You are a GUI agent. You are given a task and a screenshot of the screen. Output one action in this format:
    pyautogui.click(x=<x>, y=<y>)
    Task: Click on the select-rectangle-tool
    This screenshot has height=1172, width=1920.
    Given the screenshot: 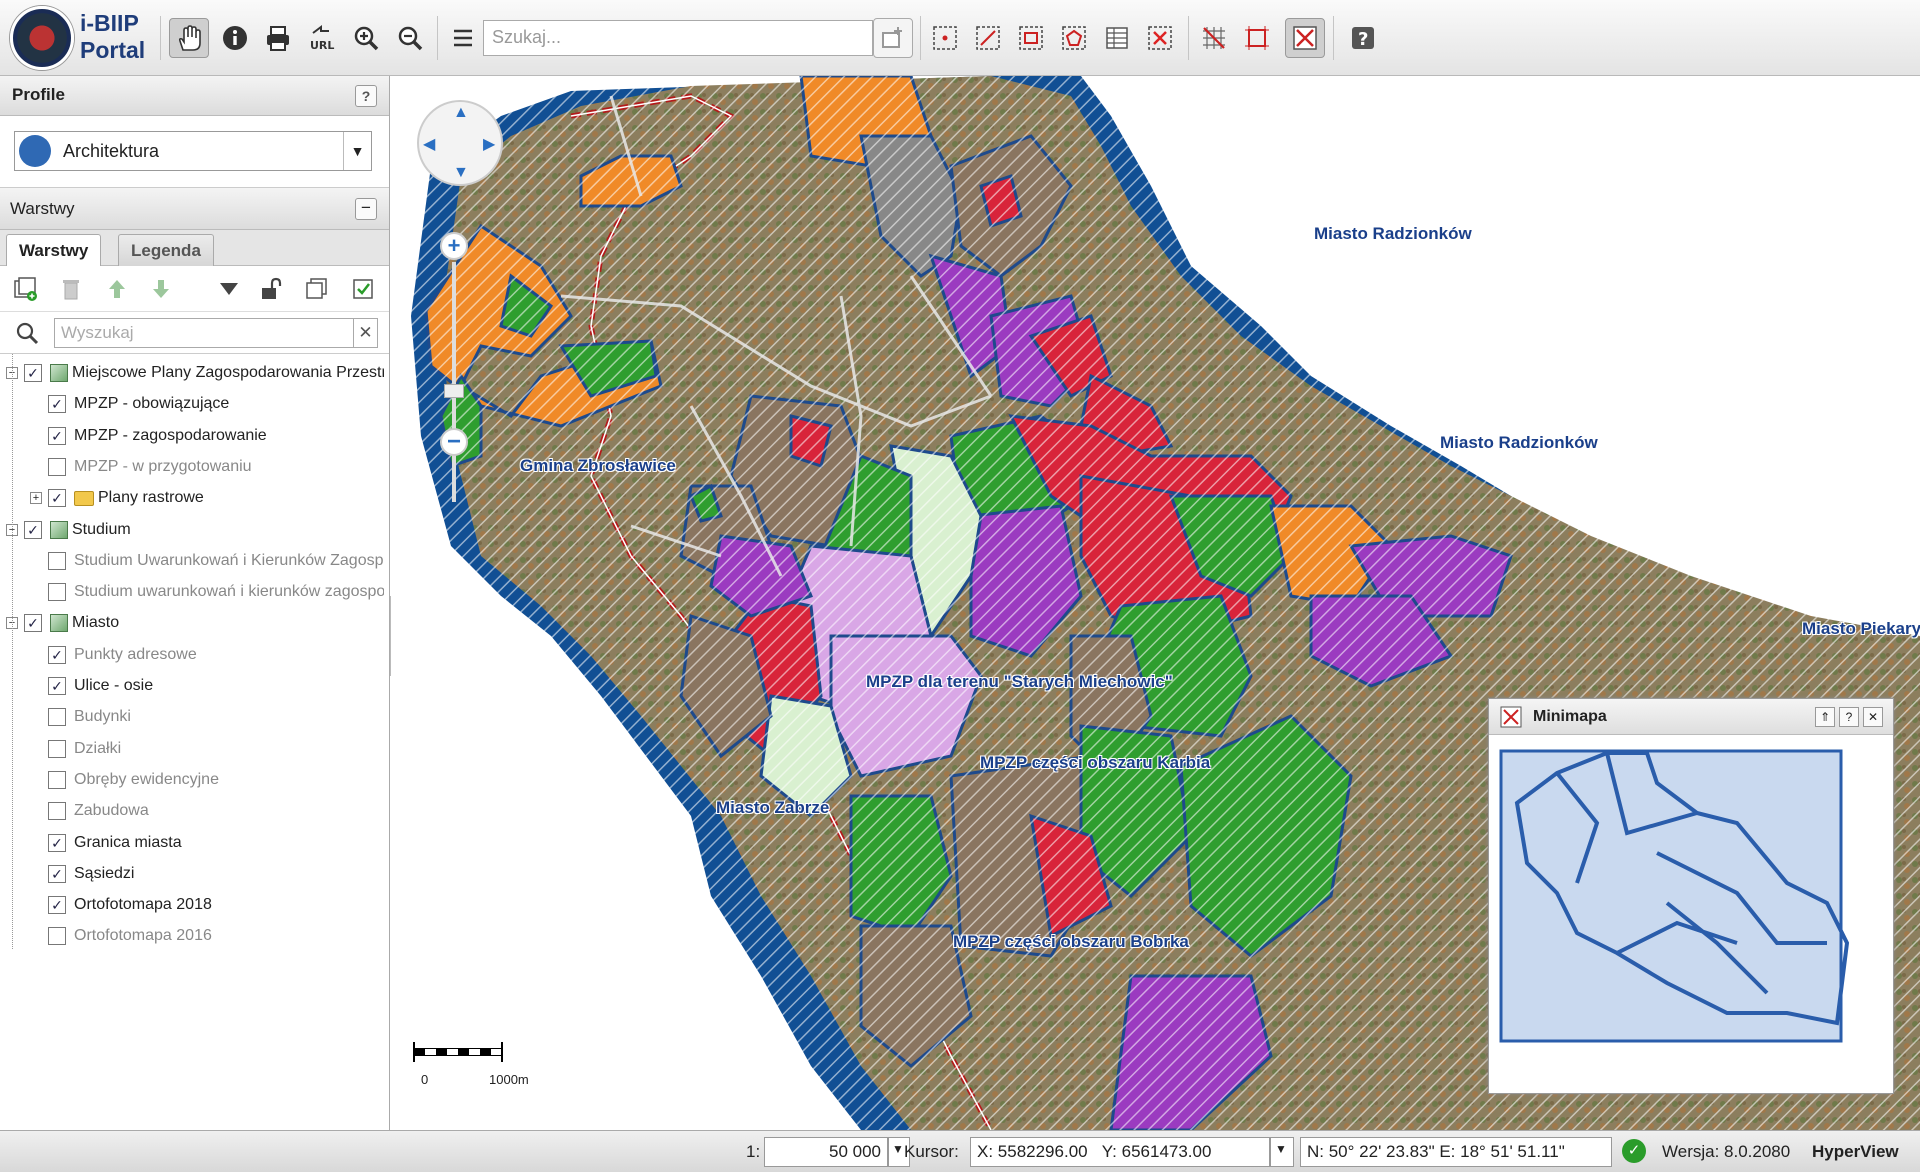 What is the action you would take?
    pyautogui.click(x=1031, y=38)
    